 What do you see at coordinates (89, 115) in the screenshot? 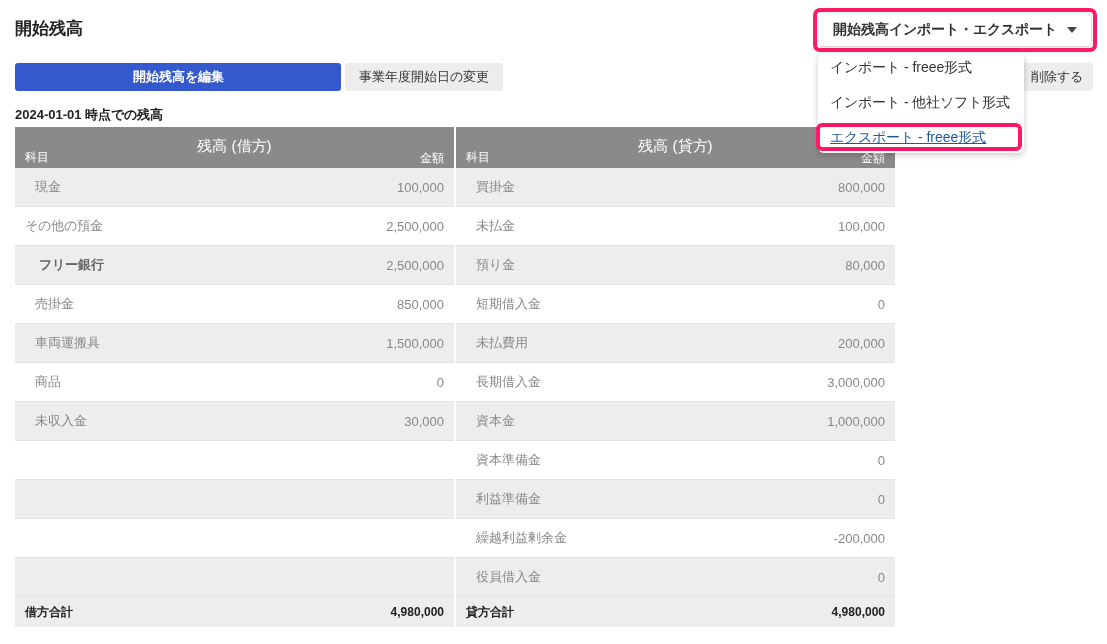
I see `balance-date-label: 2024-01-01 時点での残高` at bounding box center [89, 115].